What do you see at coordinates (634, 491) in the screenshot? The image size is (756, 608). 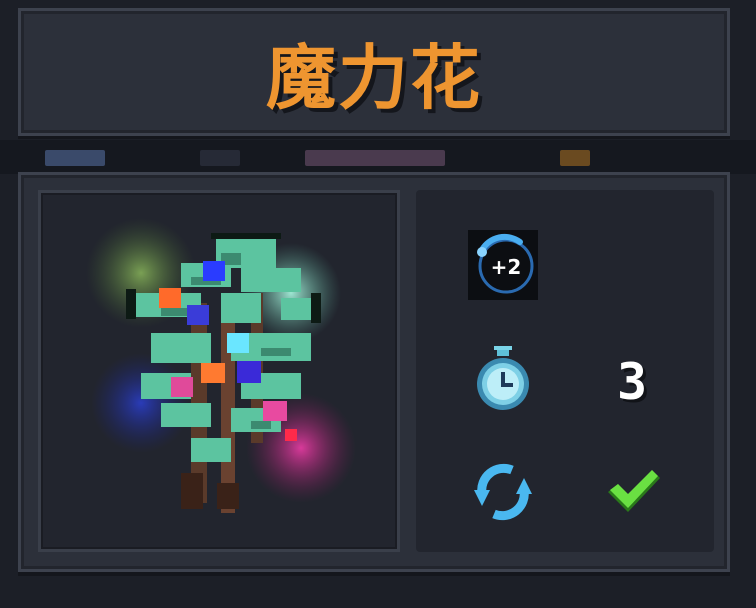 I see `checkmark-icon` at bounding box center [634, 491].